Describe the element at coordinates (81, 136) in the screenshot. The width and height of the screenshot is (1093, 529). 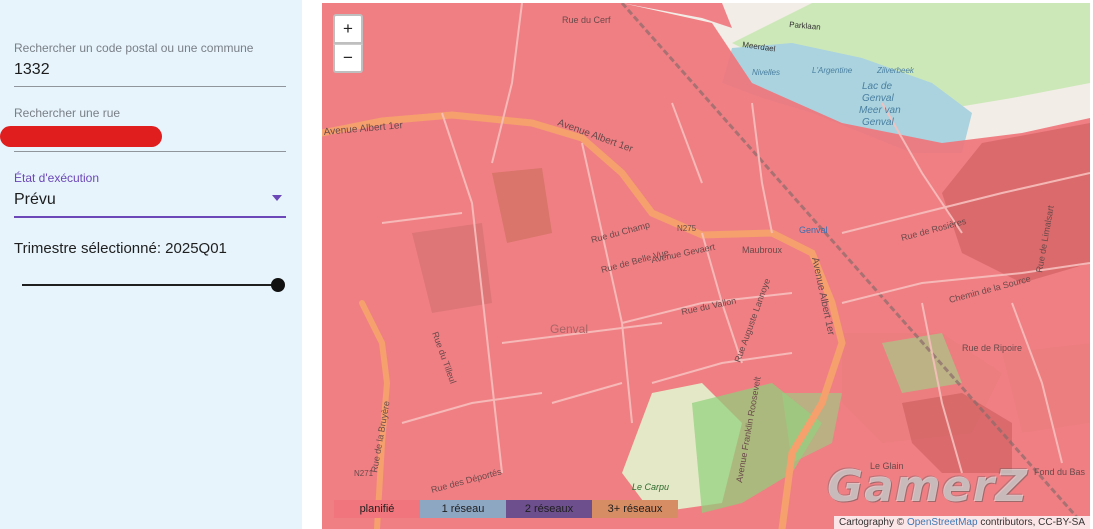
I see `redaction-mark` at that location.